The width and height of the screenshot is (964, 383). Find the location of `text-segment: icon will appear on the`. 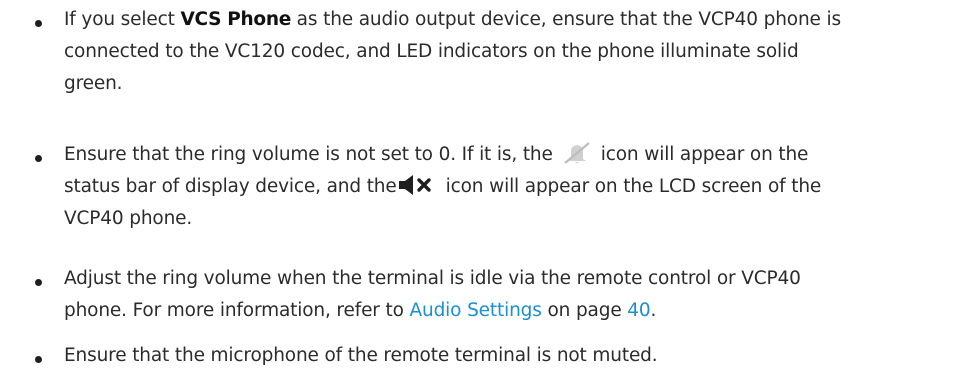

text-segment: icon will appear on the is located at coordinates (704, 154).